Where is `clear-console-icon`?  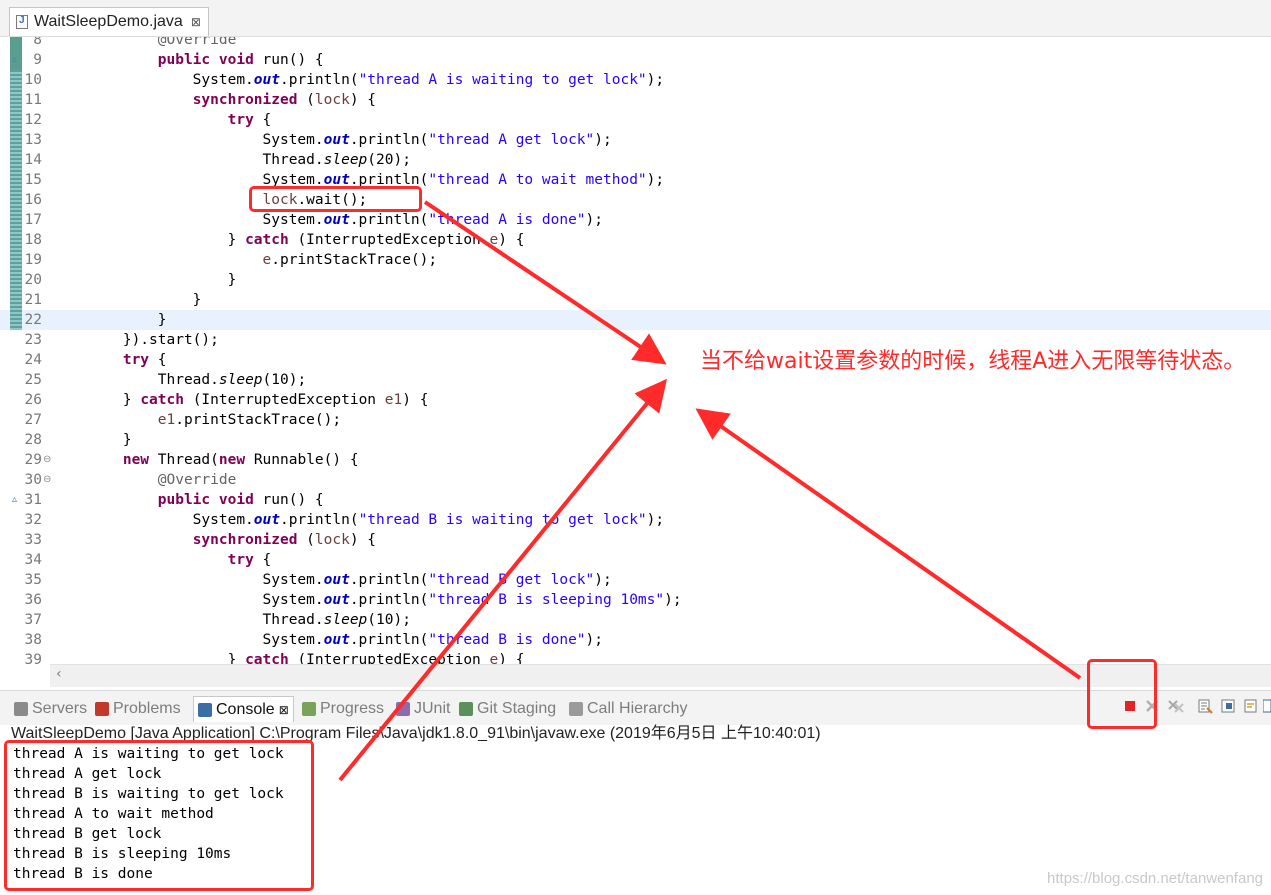 clear-console-icon is located at coordinates (1205, 706).